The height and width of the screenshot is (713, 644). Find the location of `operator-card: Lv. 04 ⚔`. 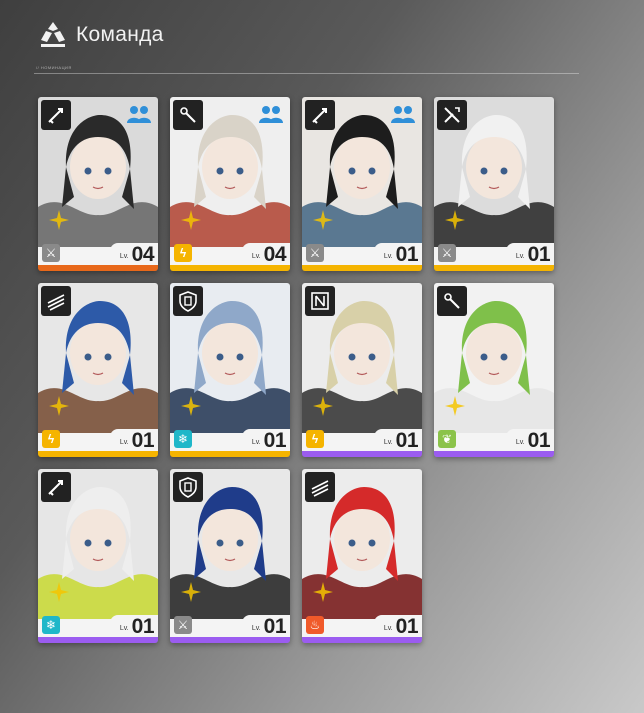

operator-card: Lv. 04 ⚔ is located at coordinates (98, 184).